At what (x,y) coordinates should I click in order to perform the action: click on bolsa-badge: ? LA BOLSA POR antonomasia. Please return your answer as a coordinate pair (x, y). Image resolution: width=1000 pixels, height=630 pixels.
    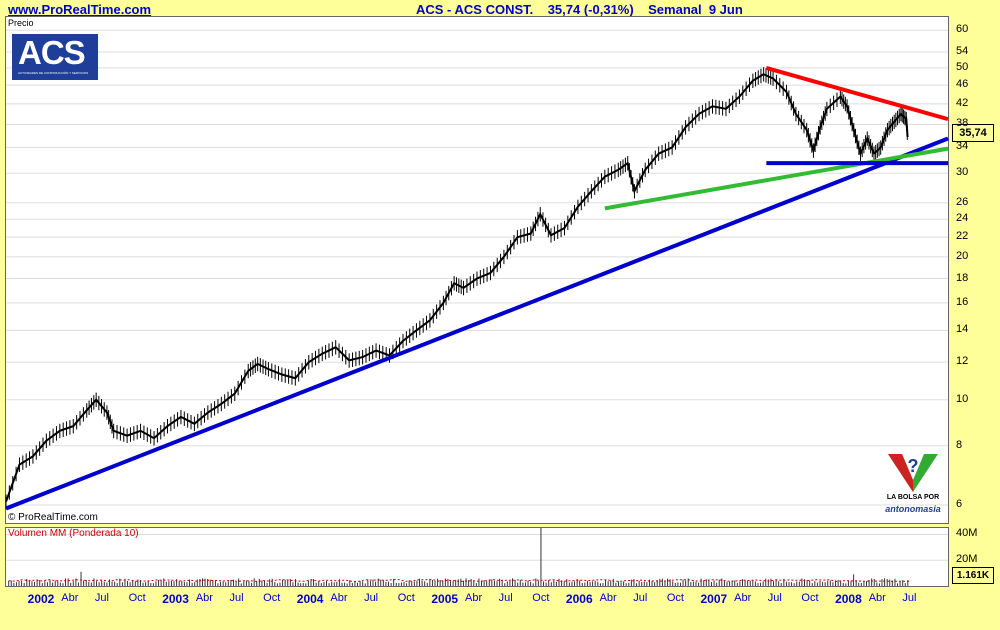
    Looking at the image, I should click on (913, 485).